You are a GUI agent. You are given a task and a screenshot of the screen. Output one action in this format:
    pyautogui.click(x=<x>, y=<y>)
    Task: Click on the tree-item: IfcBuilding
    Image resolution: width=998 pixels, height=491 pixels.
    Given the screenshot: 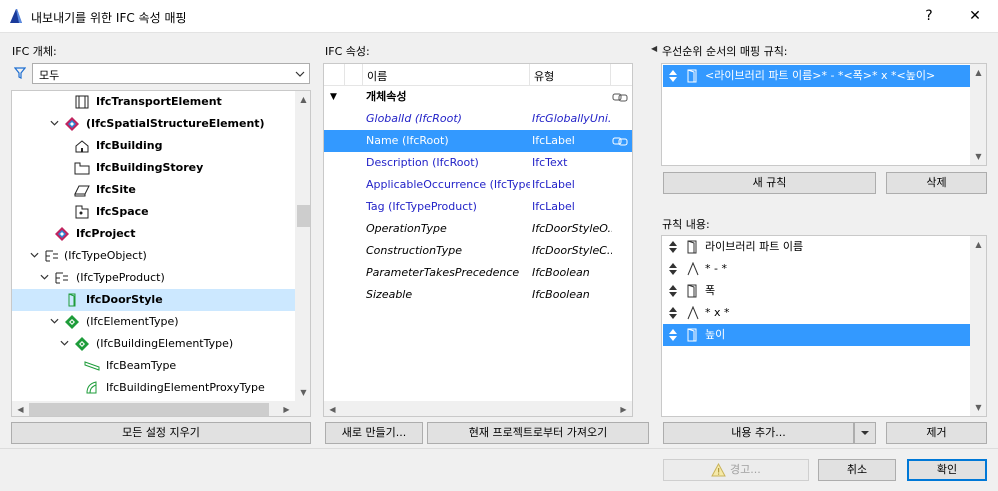 What is the action you would take?
    pyautogui.click(x=153, y=146)
    